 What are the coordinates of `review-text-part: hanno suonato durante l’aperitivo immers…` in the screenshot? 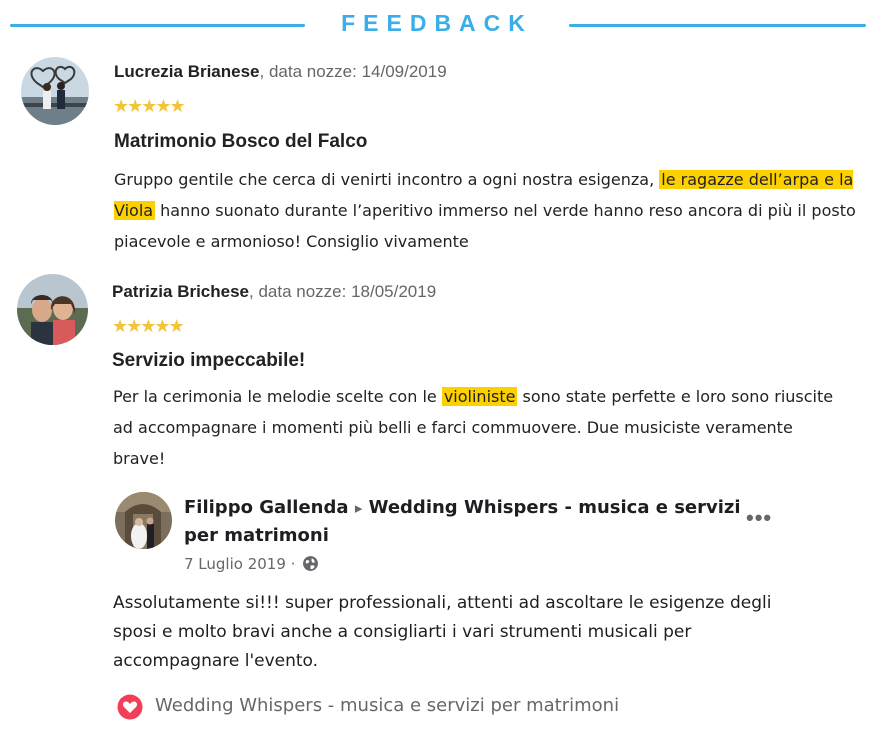 It's located at (485, 226).